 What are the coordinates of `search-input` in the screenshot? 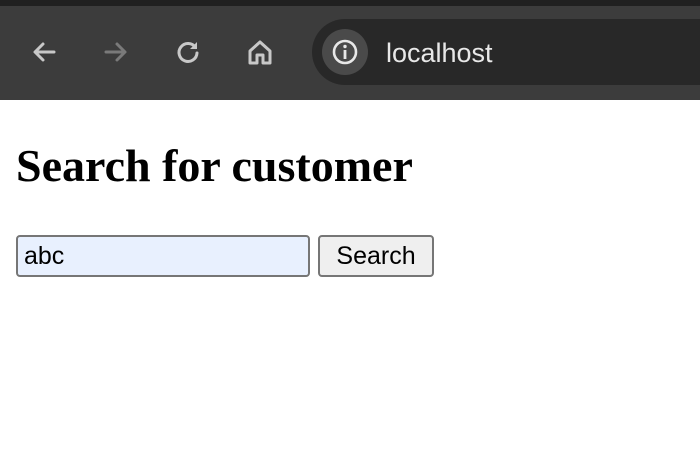 It's located at (163, 256).